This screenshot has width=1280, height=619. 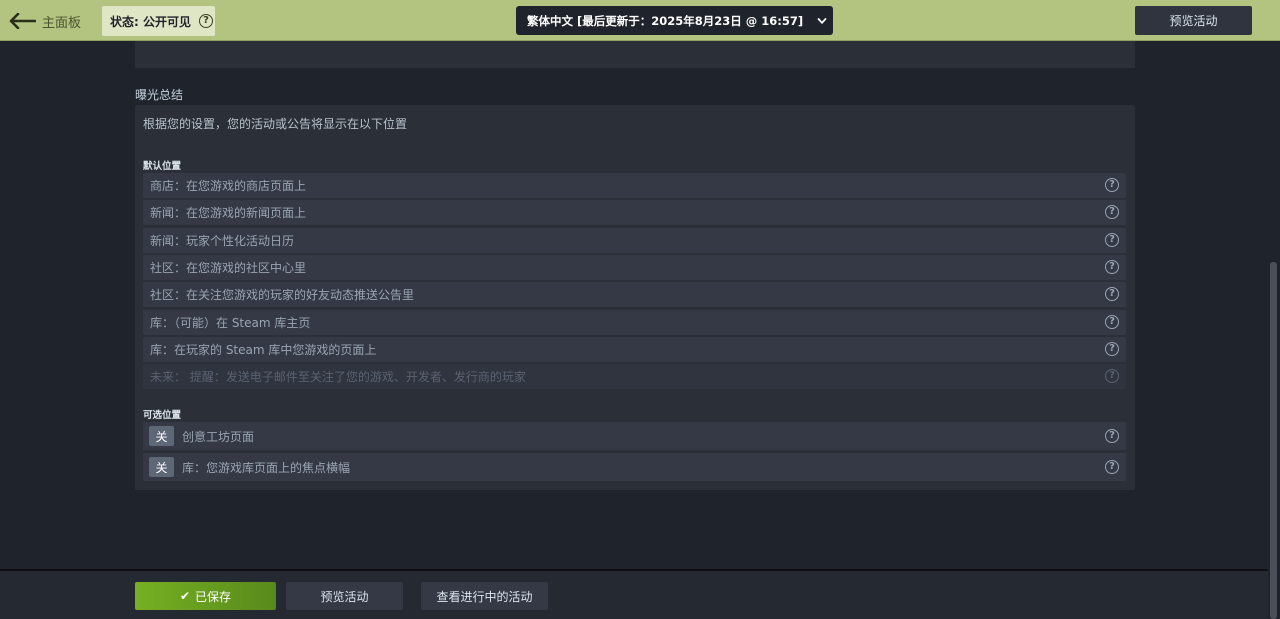 What do you see at coordinates (161, 467) in the screenshot?
I see `spotlight-banner-toggle: 关` at bounding box center [161, 467].